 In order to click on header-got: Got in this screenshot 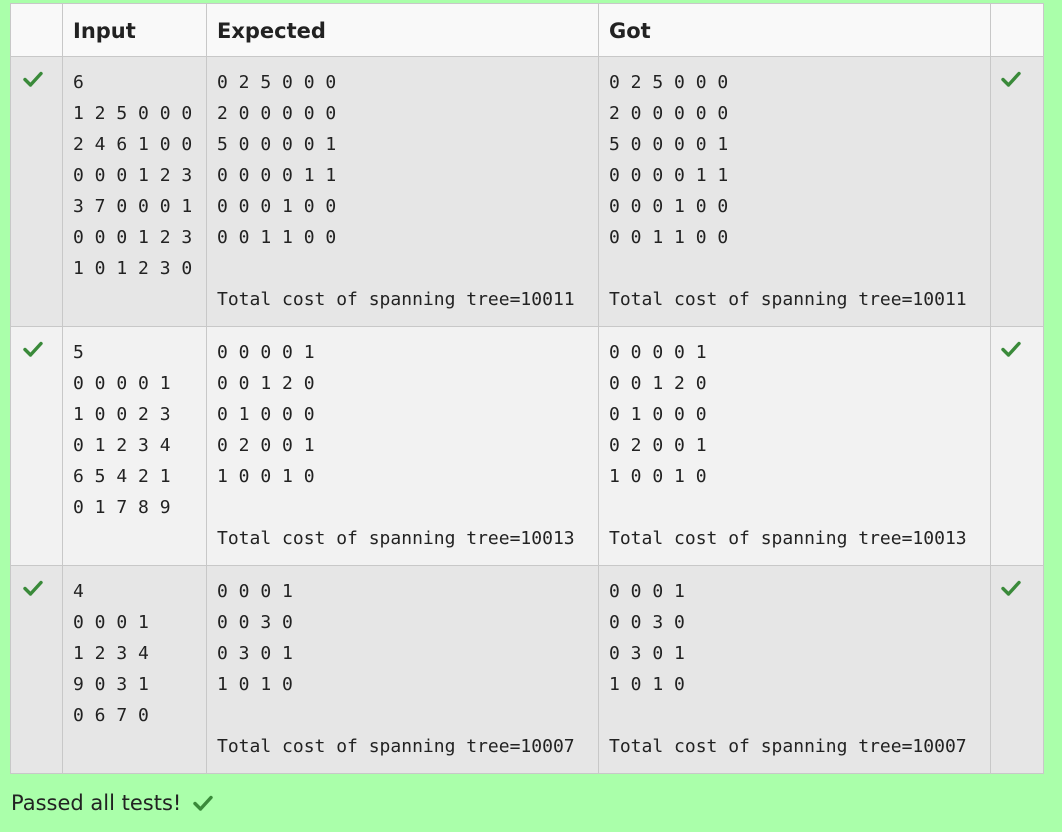, I will do `click(794, 30)`.